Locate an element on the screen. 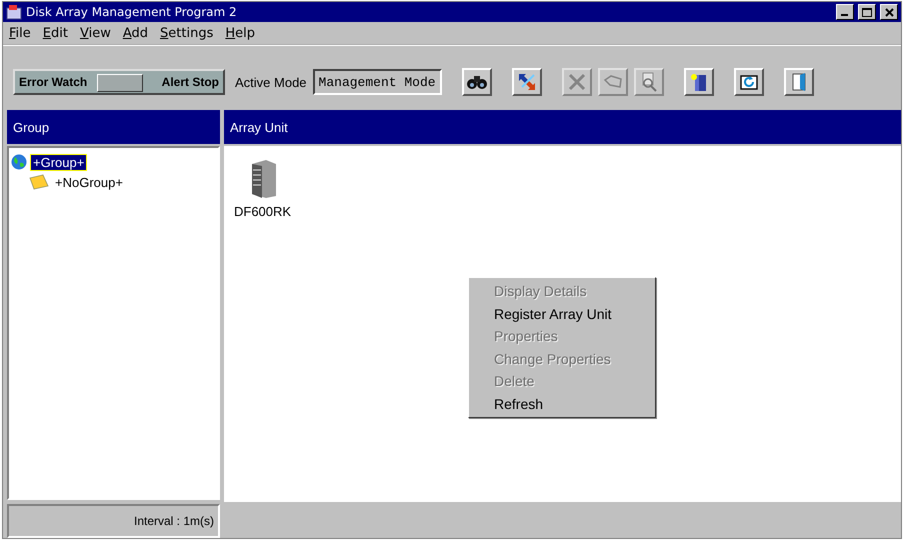 This screenshot has width=904, height=542. arrows-icon is located at coordinates (526, 82).